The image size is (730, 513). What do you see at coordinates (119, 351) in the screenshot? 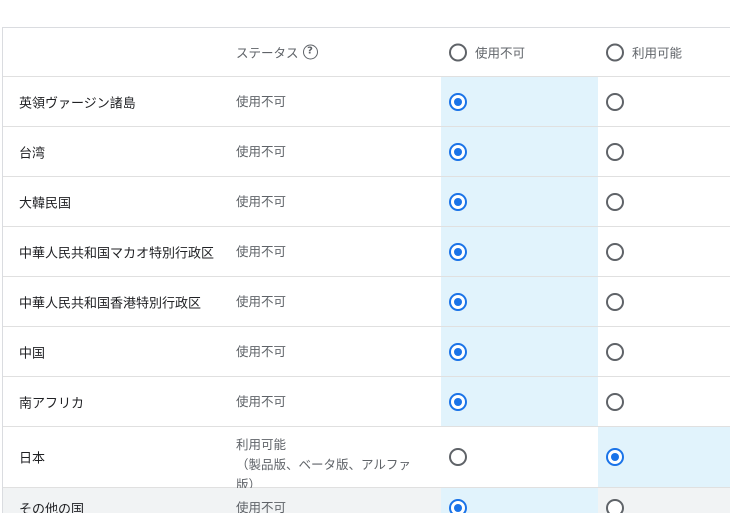
I see `country-cell: 中国` at bounding box center [119, 351].